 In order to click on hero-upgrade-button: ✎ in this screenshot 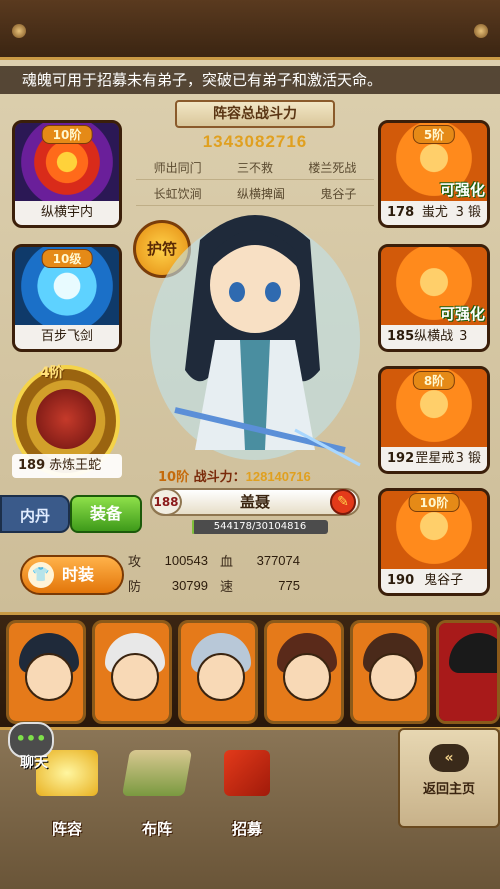, I will do `click(343, 502)`.